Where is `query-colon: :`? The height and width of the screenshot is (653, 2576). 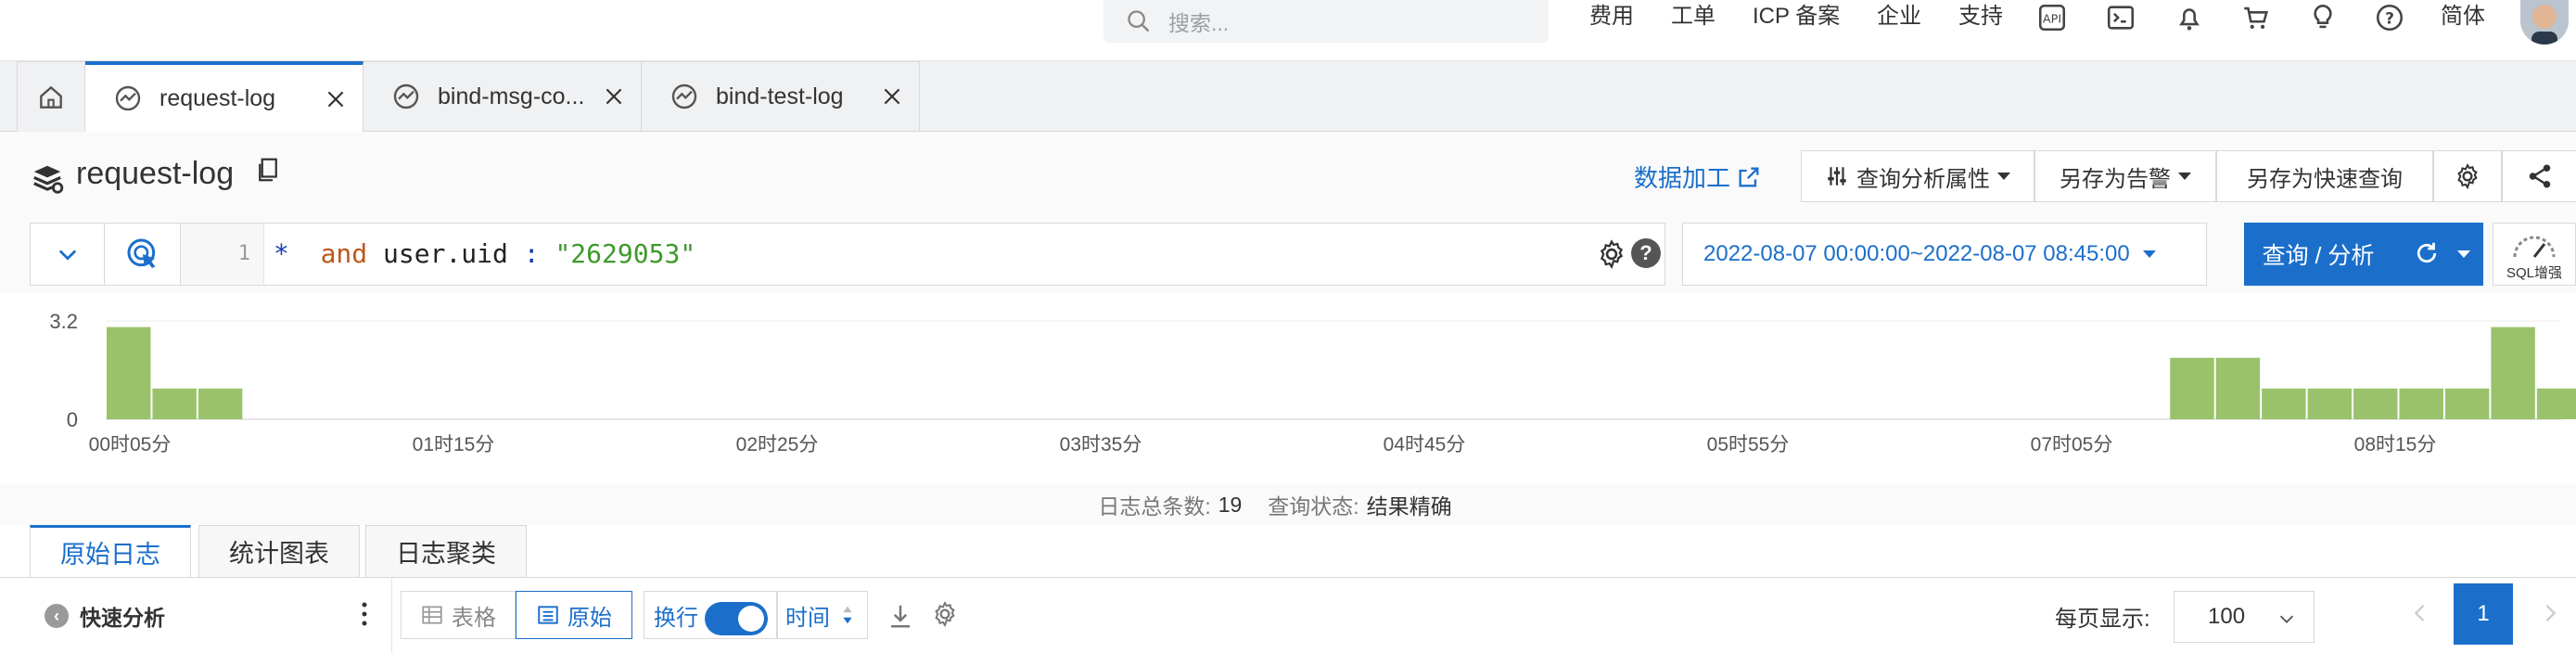 query-colon: : is located at coordinates (531, 254).